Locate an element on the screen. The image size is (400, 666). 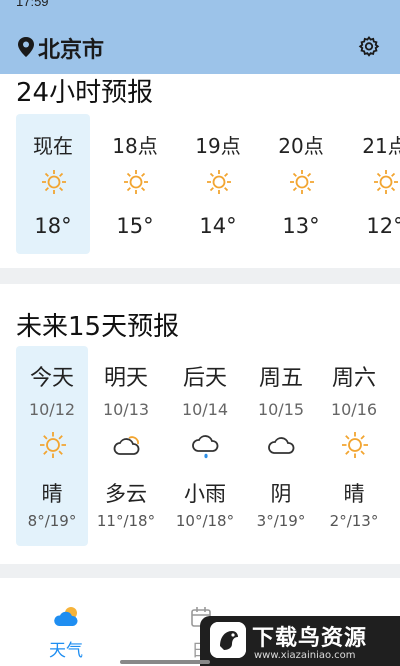
day-temp-range: 2°/13° is located at coordinates (354, 521).